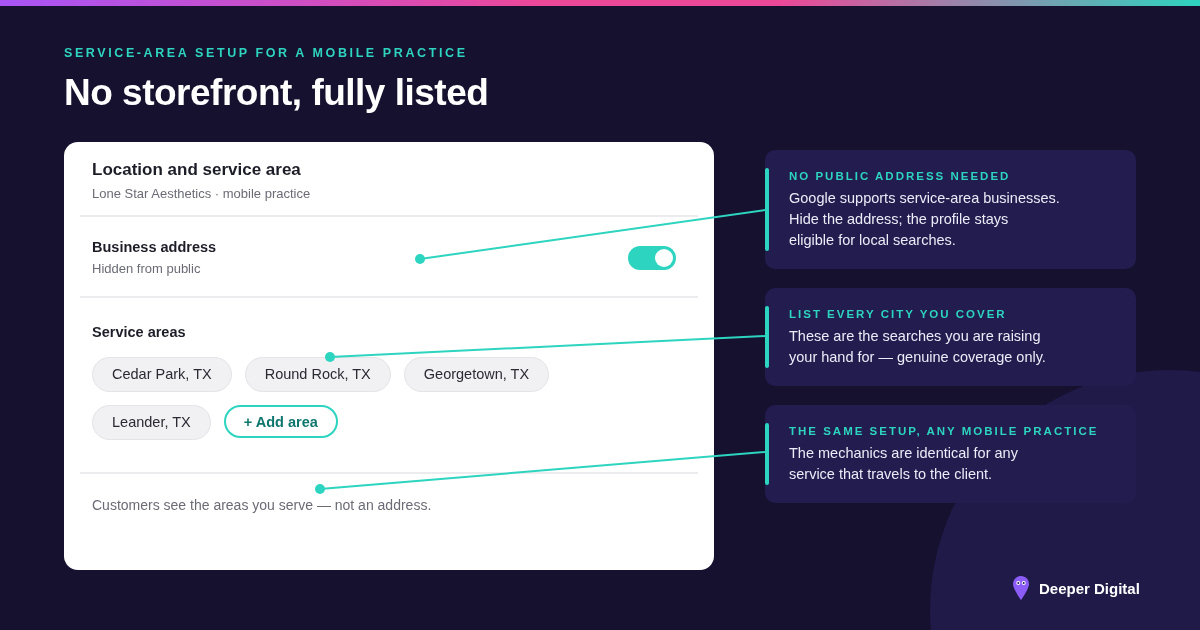 This screenshot has height=630, width=1200. What do you see at coordinates (162, 374) in the screenshot?
I see `area-chip: Cedar Park, TX` at bounding box center [162, 374].